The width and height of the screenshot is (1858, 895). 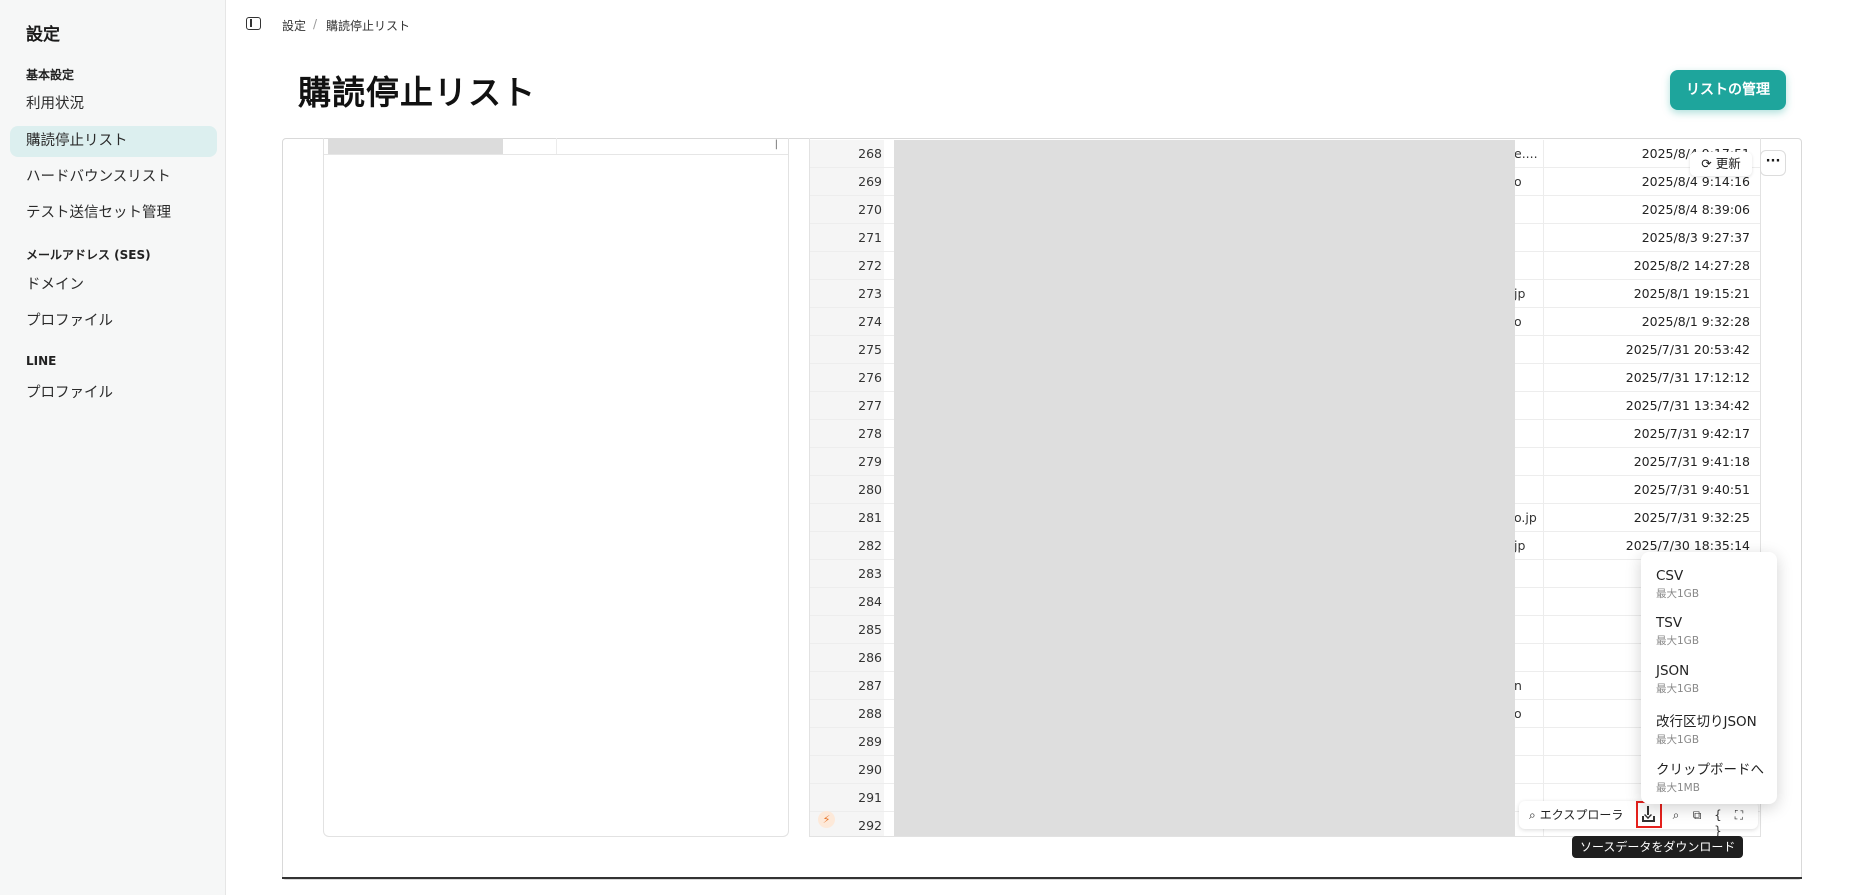 I want to click on menu-item-label: JSON, so click(x=1673, y=671).